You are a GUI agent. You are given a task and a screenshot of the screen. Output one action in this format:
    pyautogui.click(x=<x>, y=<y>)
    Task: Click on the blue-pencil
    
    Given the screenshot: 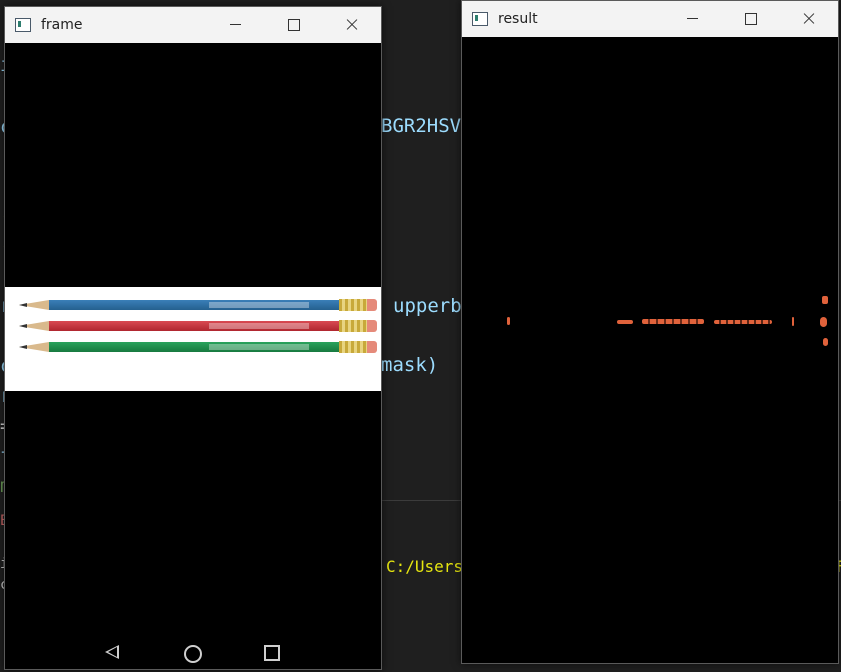 What is the action you would take?
    pyautogui.click(x=198, y=305)
    